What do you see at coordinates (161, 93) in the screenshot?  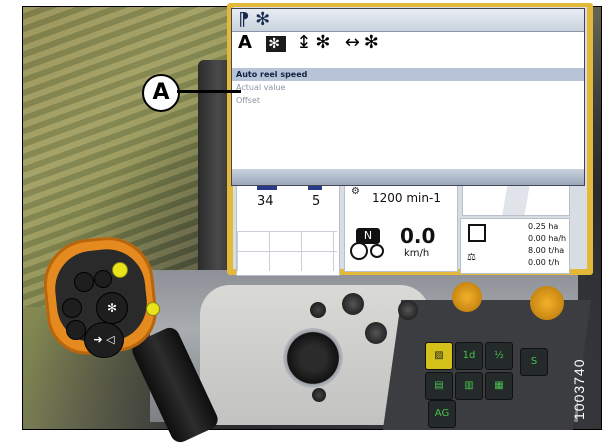 I see `callout-a: A` at bounding box center [161, 93].